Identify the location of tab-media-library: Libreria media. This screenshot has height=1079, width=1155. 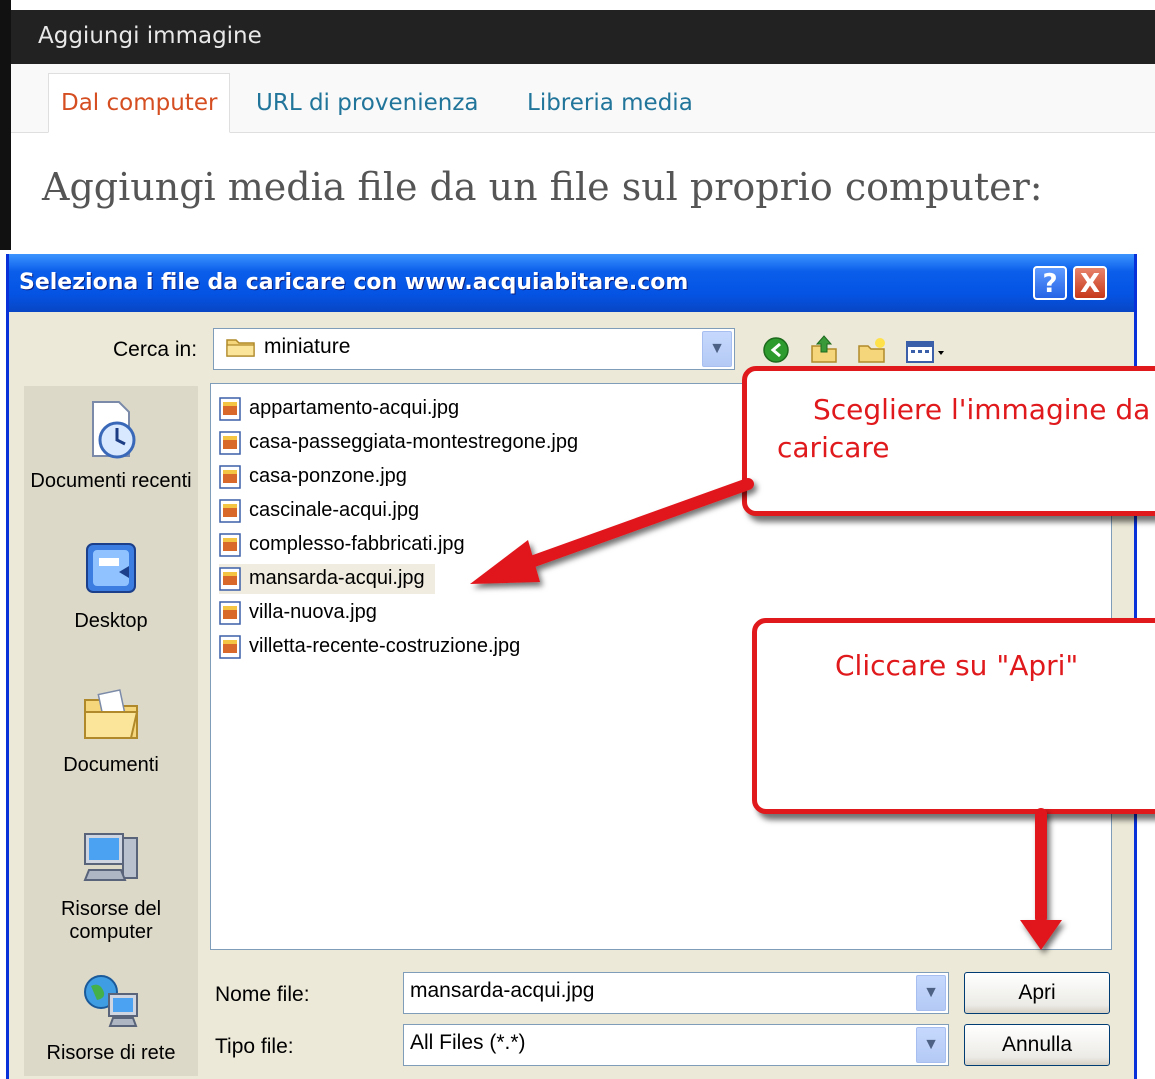
(610, 103).